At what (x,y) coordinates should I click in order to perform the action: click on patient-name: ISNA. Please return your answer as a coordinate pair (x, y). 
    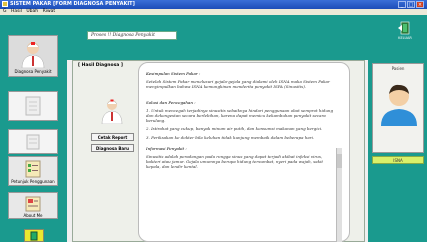
    Looking at the image, I should click on (398, 160).